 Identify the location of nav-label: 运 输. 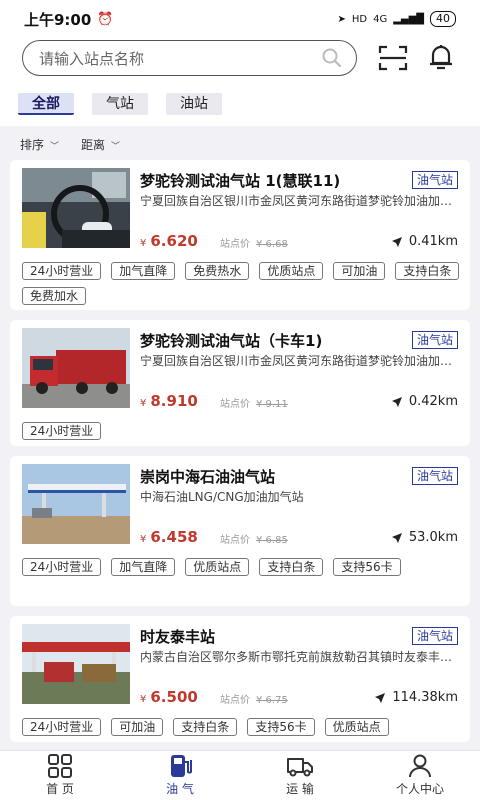
(300, 789).